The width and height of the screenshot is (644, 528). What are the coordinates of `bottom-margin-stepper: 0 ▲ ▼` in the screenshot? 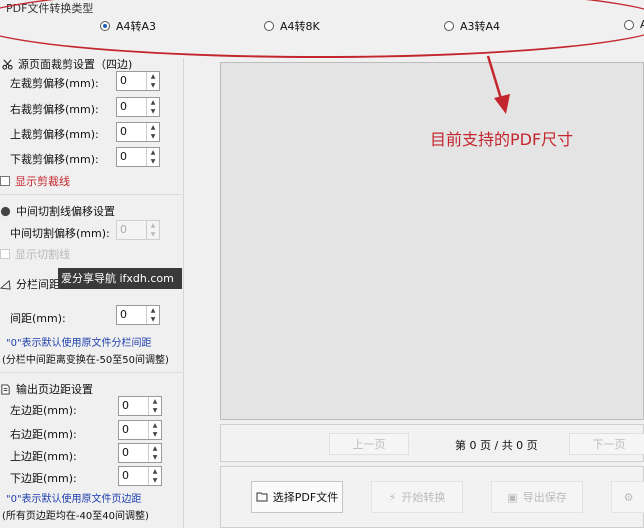 It's located at (140, 476).